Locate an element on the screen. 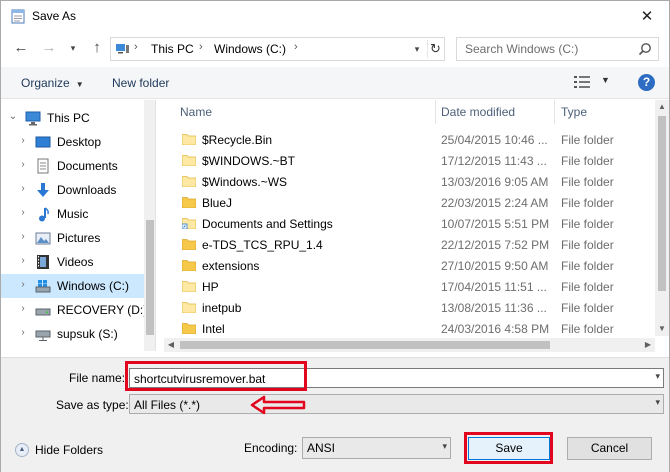 Image resolution: width=670 pixels, height=472 pixels. scroll-down-icon: ▼ is located at coordinates (662, 329).